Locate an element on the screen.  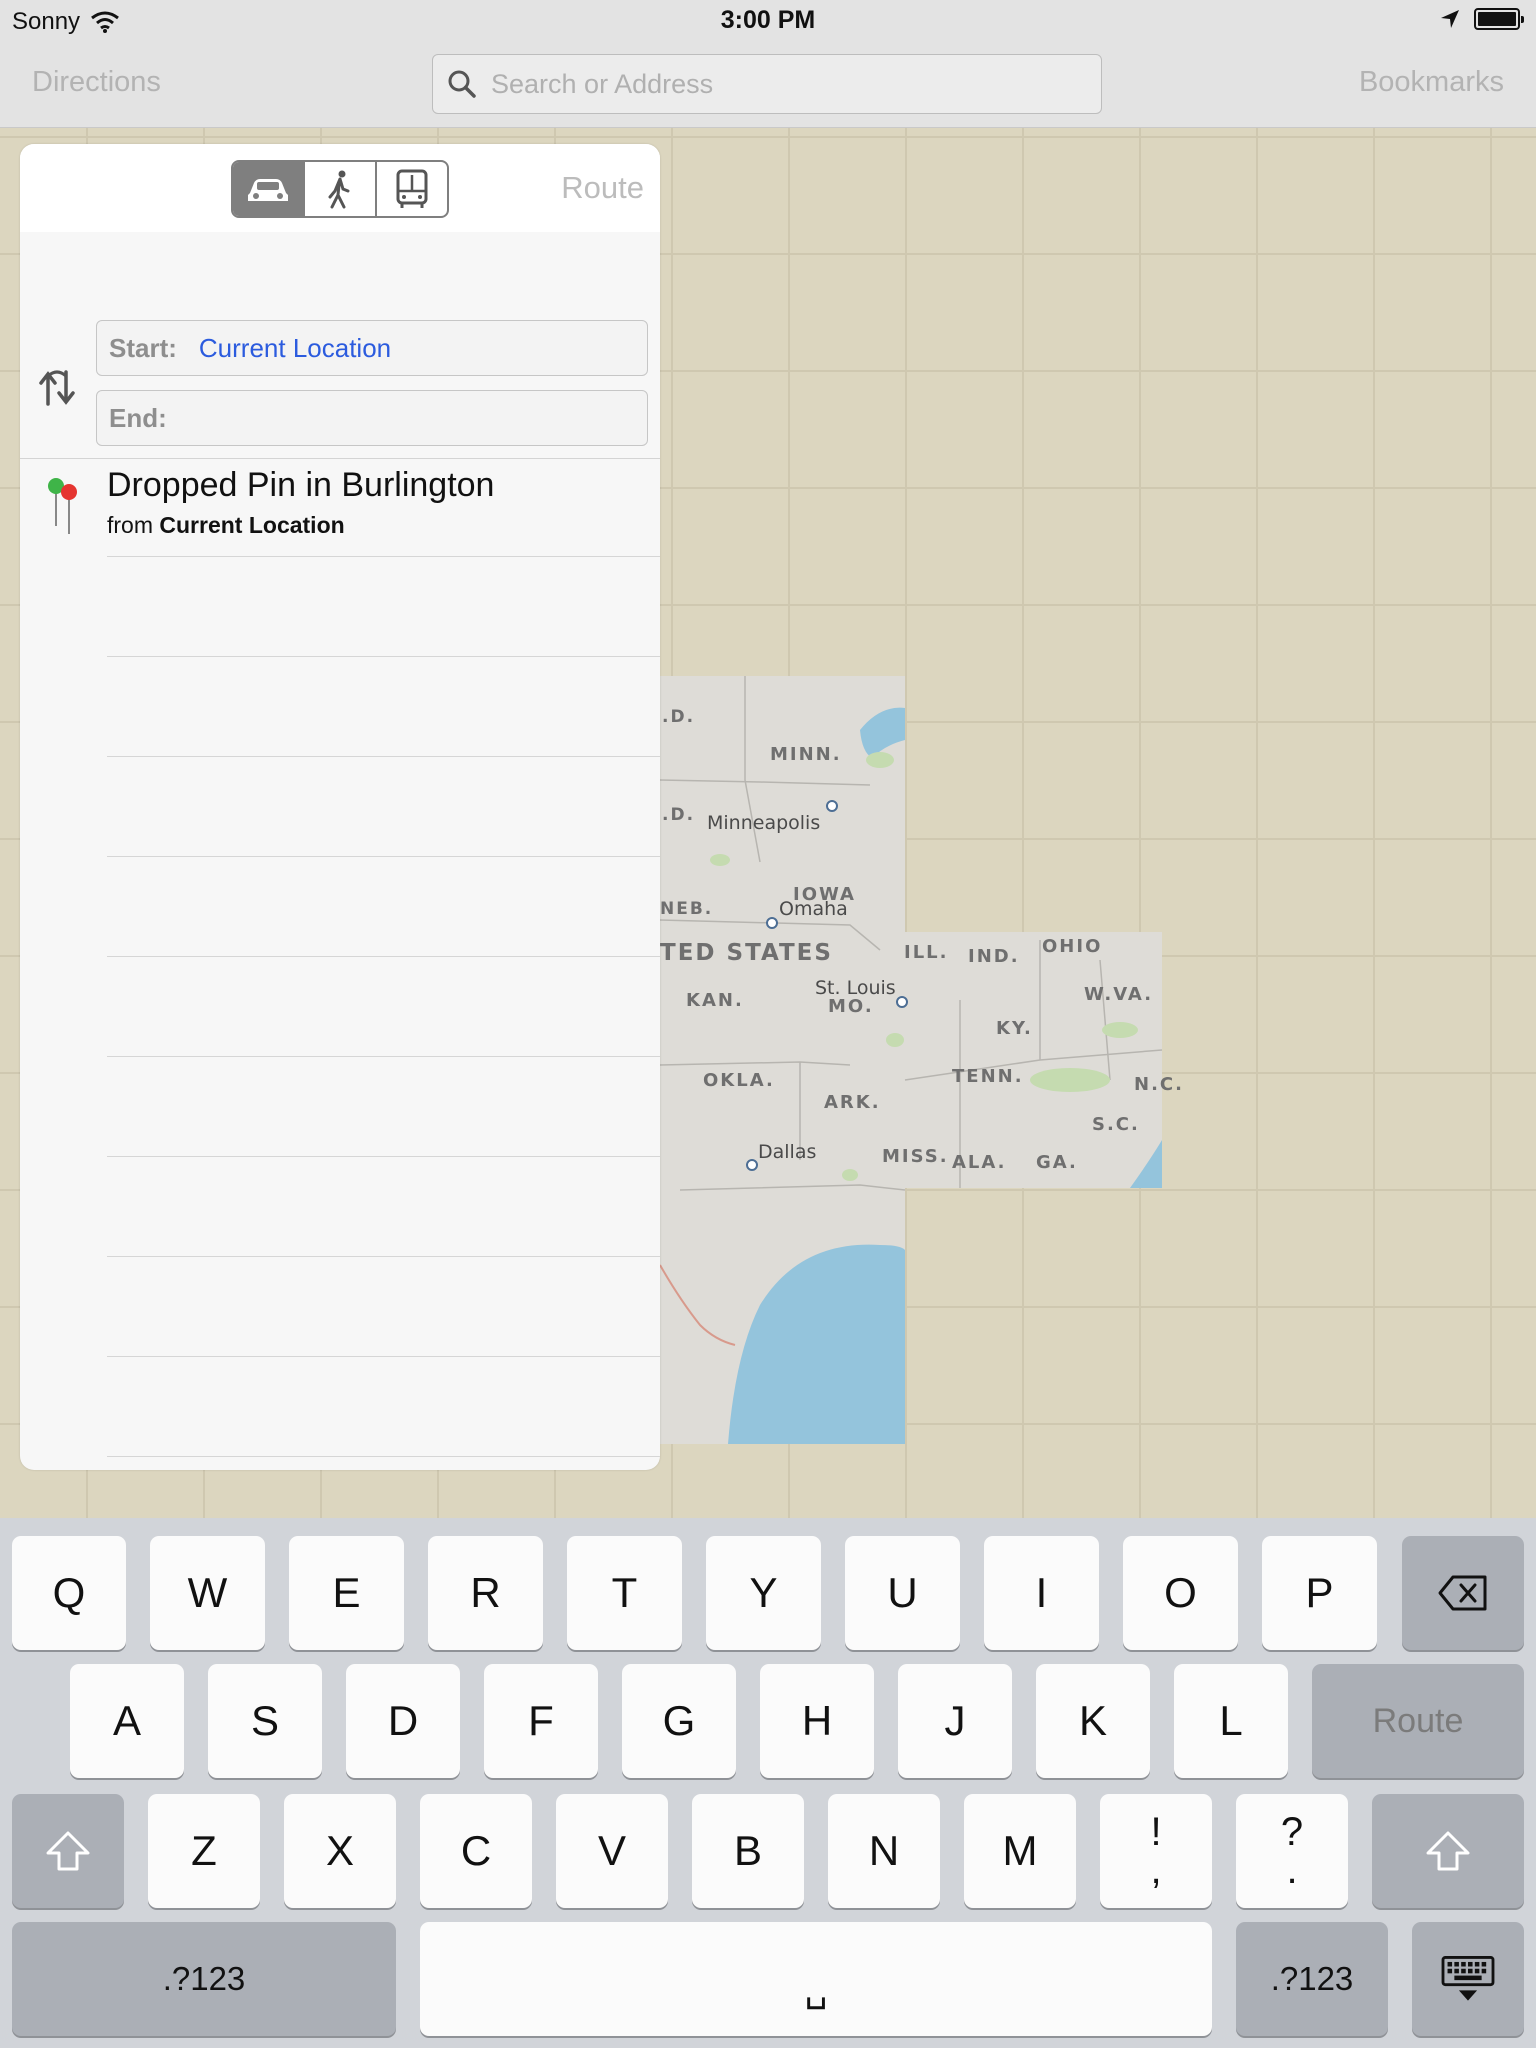
key-p: P is located at coordinates (1319, 1593).